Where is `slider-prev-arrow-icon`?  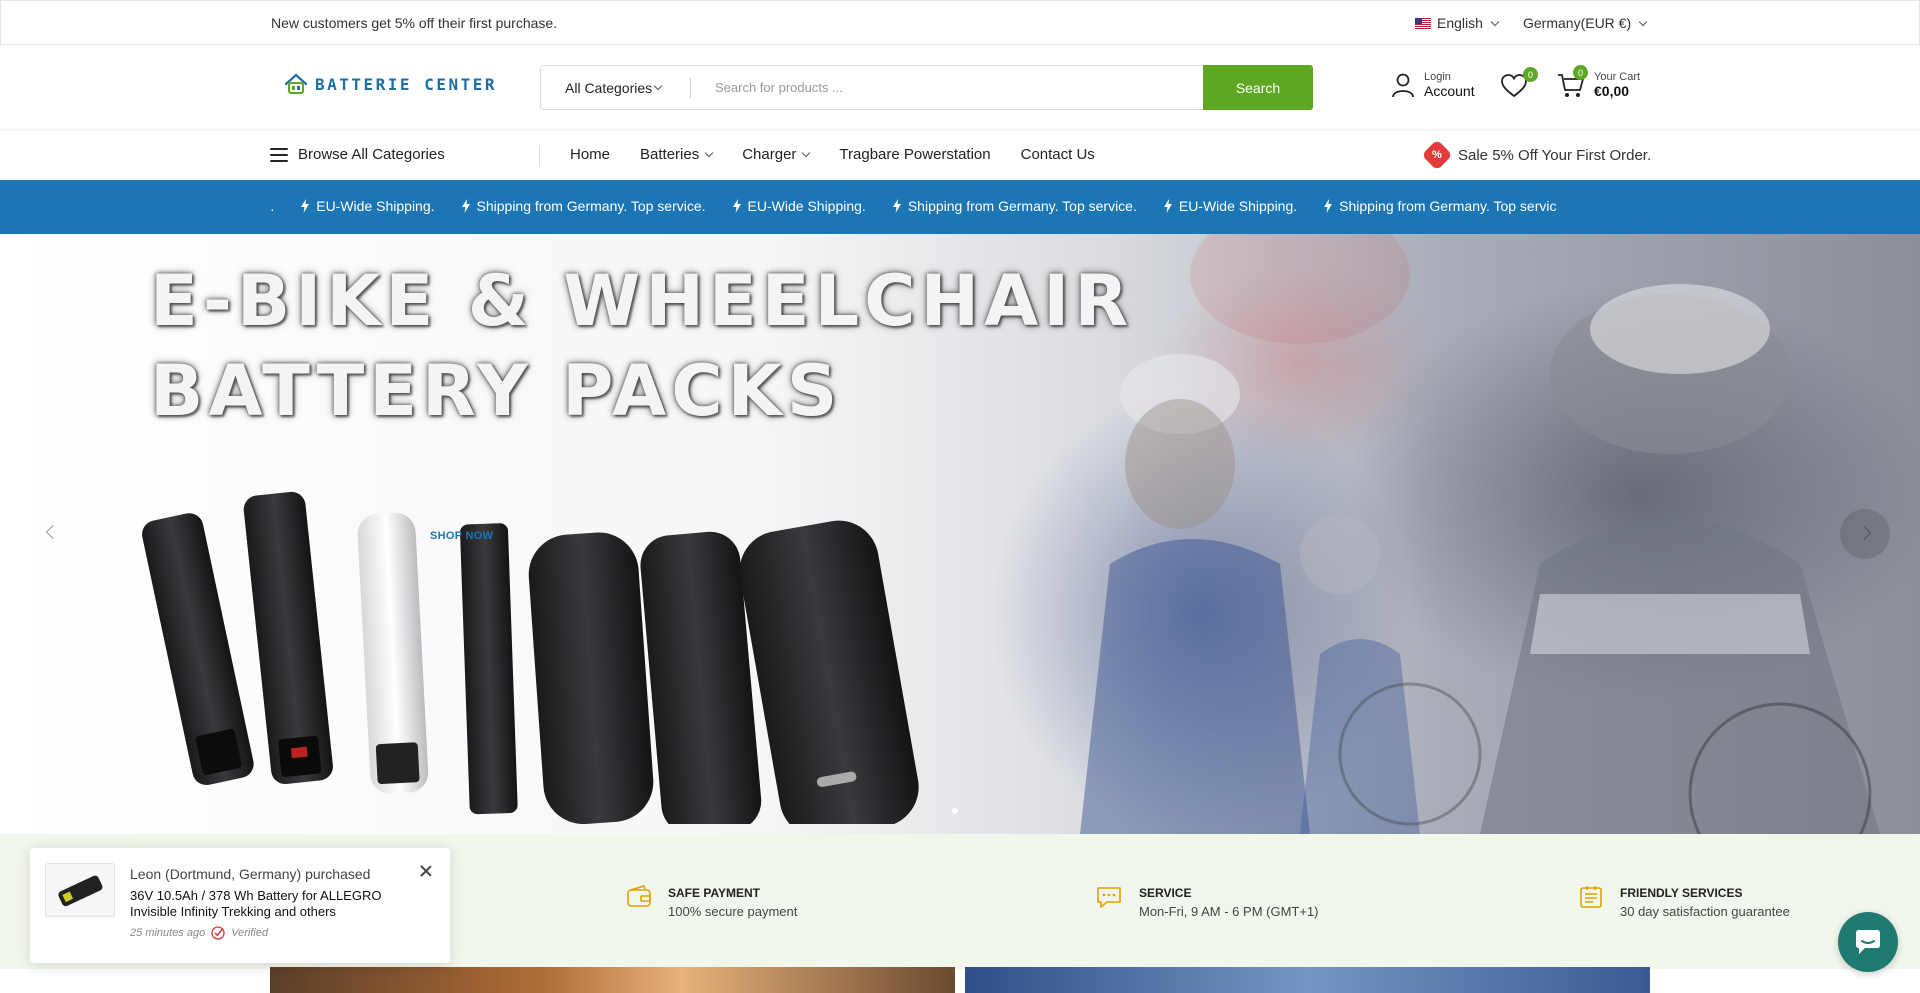 slider-prev-arrow-icon is located at coordinates (53, 532).